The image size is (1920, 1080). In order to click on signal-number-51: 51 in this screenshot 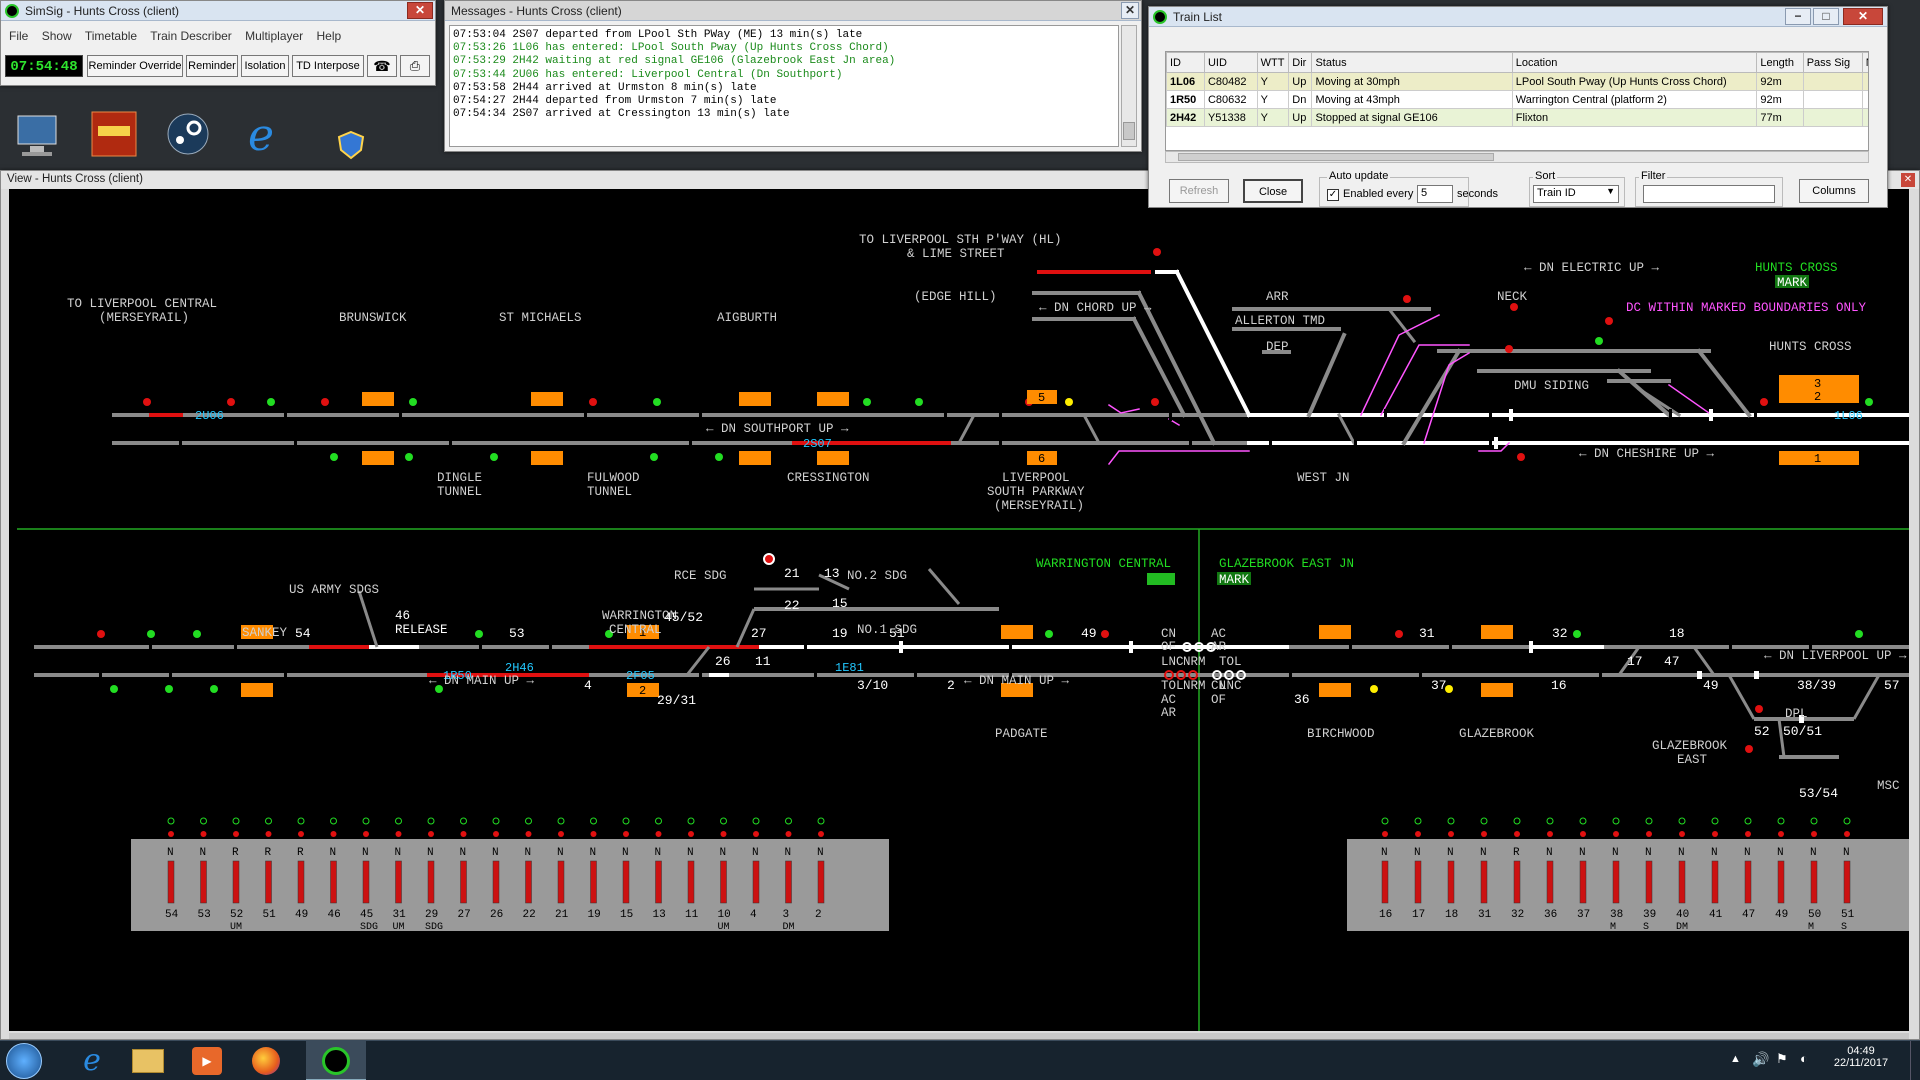, I will do `click(897, 633)`.